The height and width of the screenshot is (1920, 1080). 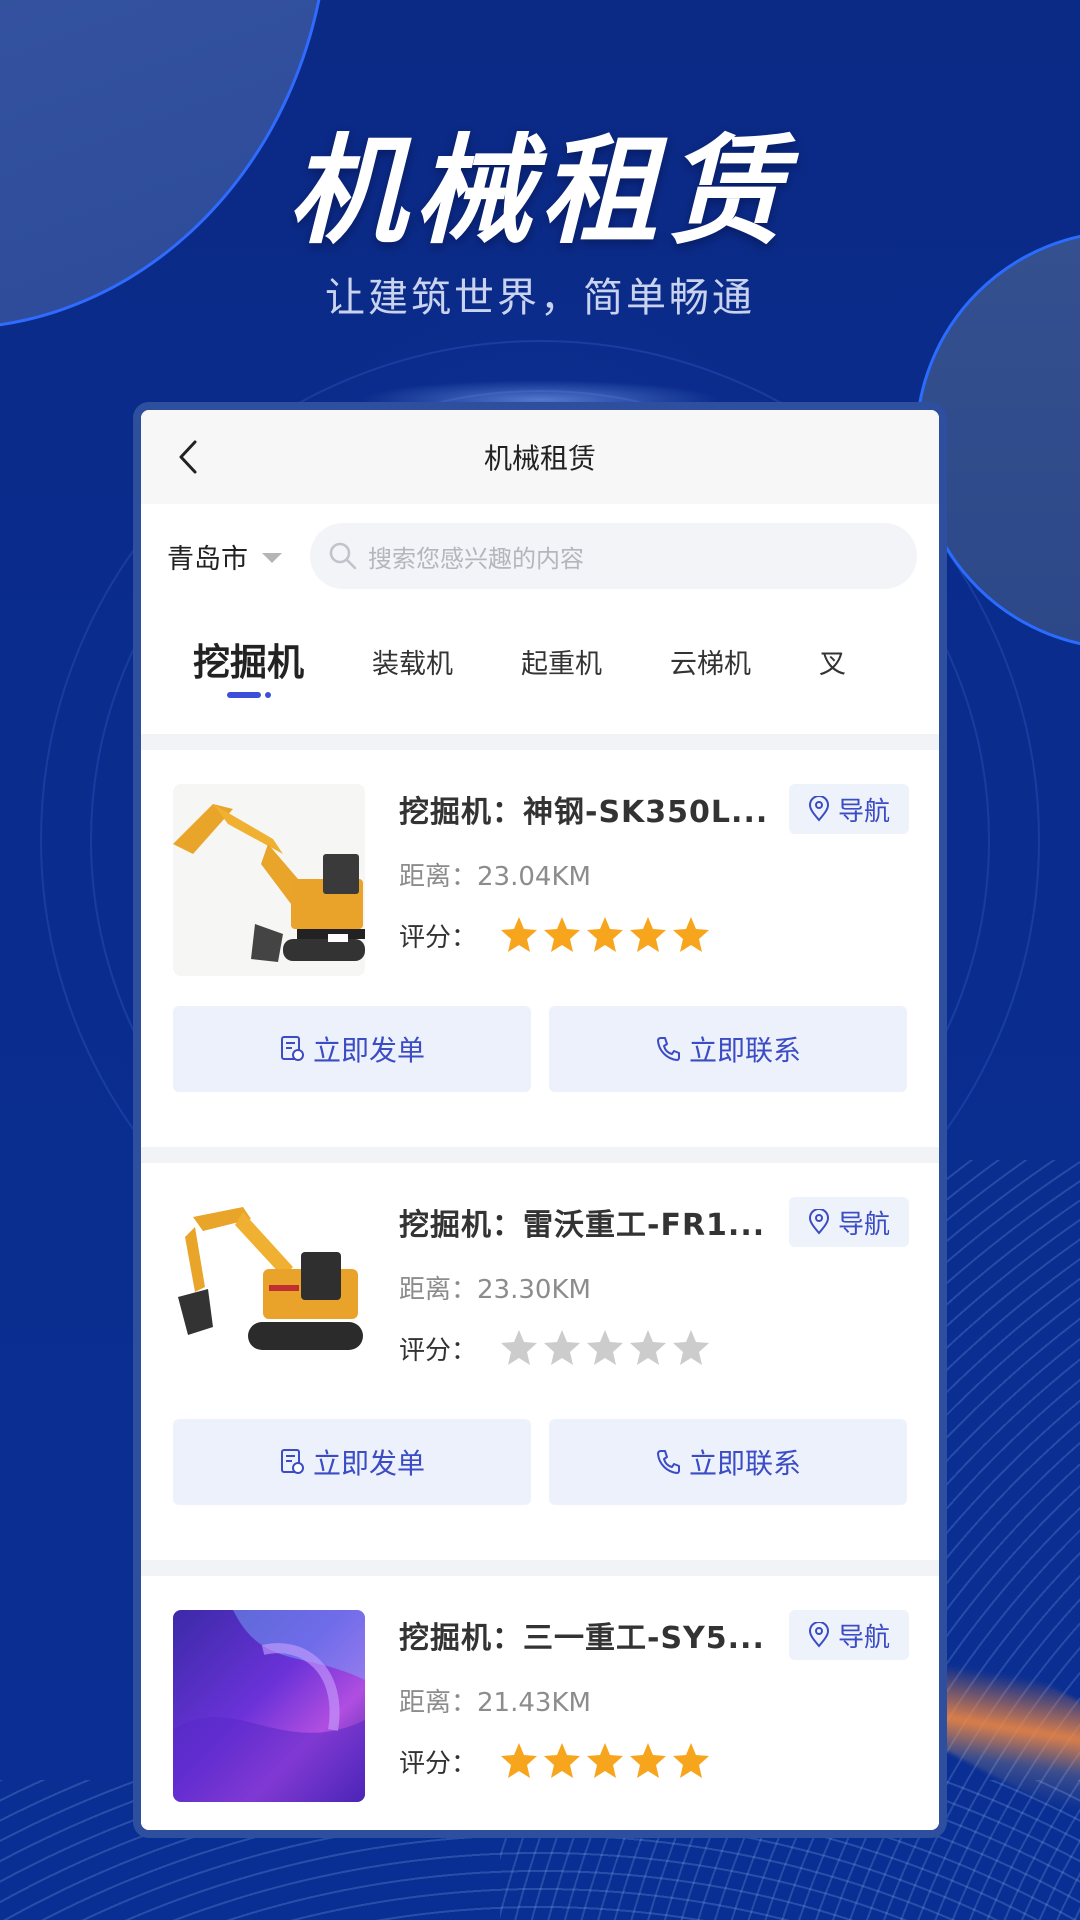 What do you see at coordinates (710, 644) in the screenshot?
I see `tab-ladder: 云梯机` at bounding box center [710, 644].